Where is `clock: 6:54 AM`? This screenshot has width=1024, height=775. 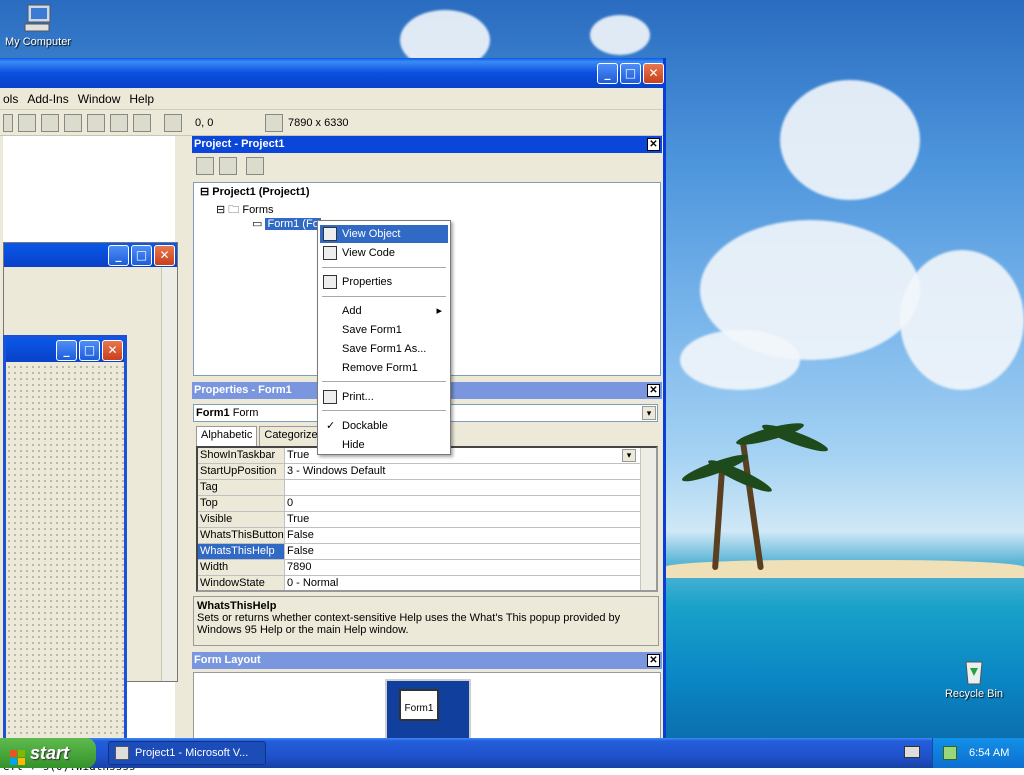 clock: 6:54 AM is located at coordinates (989, 753).